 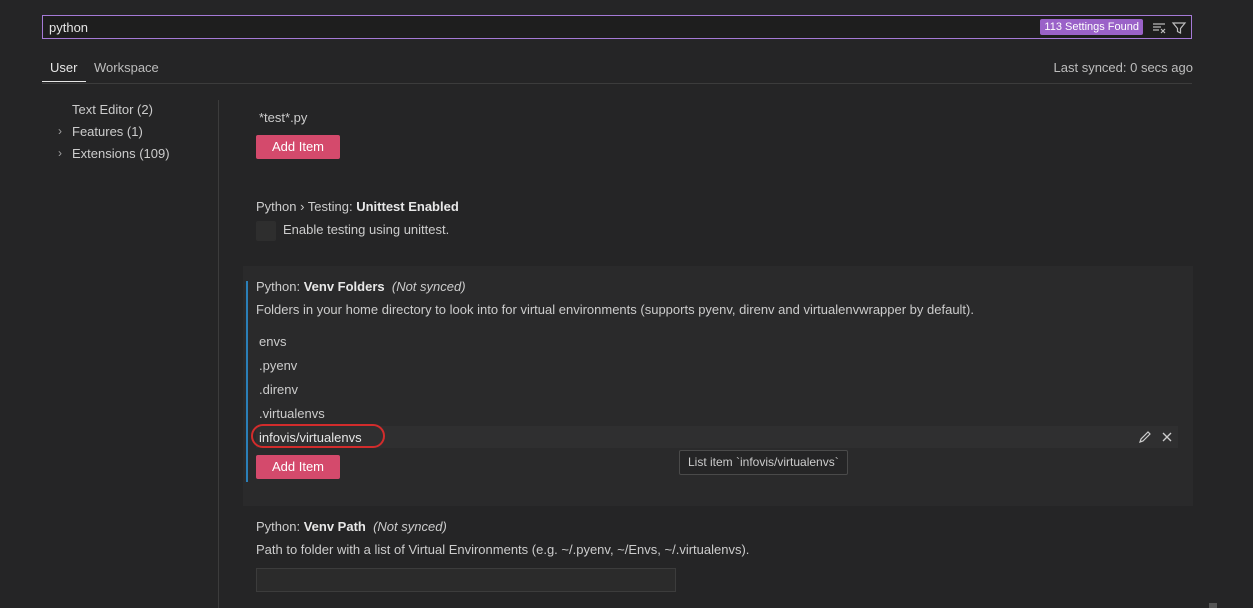 What do you see at coordinates (407, 206) in the screenshot?
I see `setting-name: Unittest Enabled` at bounding box center [407, 206].